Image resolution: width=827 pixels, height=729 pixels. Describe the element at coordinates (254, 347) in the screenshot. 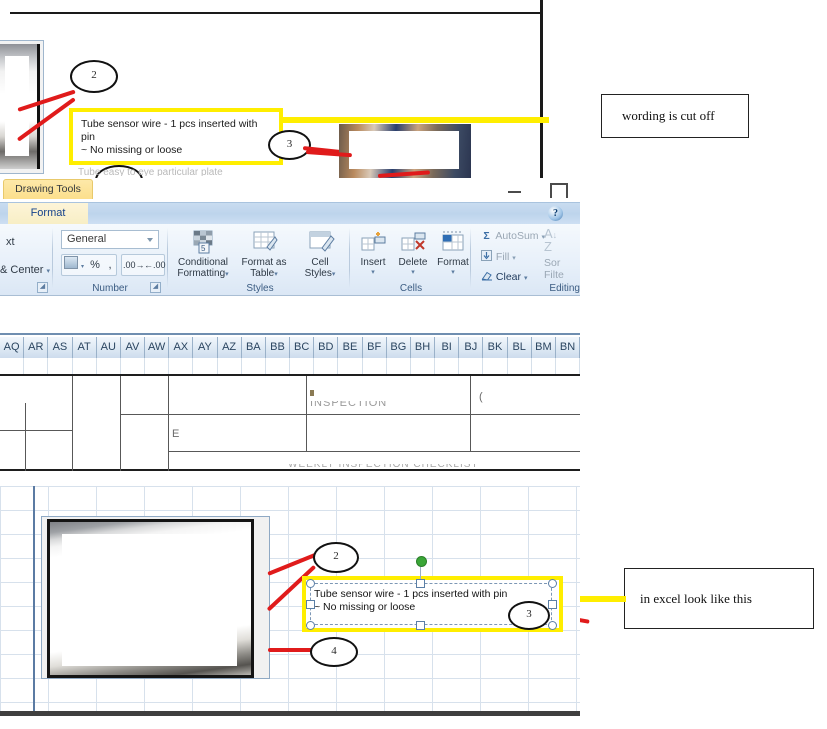

I see `column-header-BA: BA` at that location.